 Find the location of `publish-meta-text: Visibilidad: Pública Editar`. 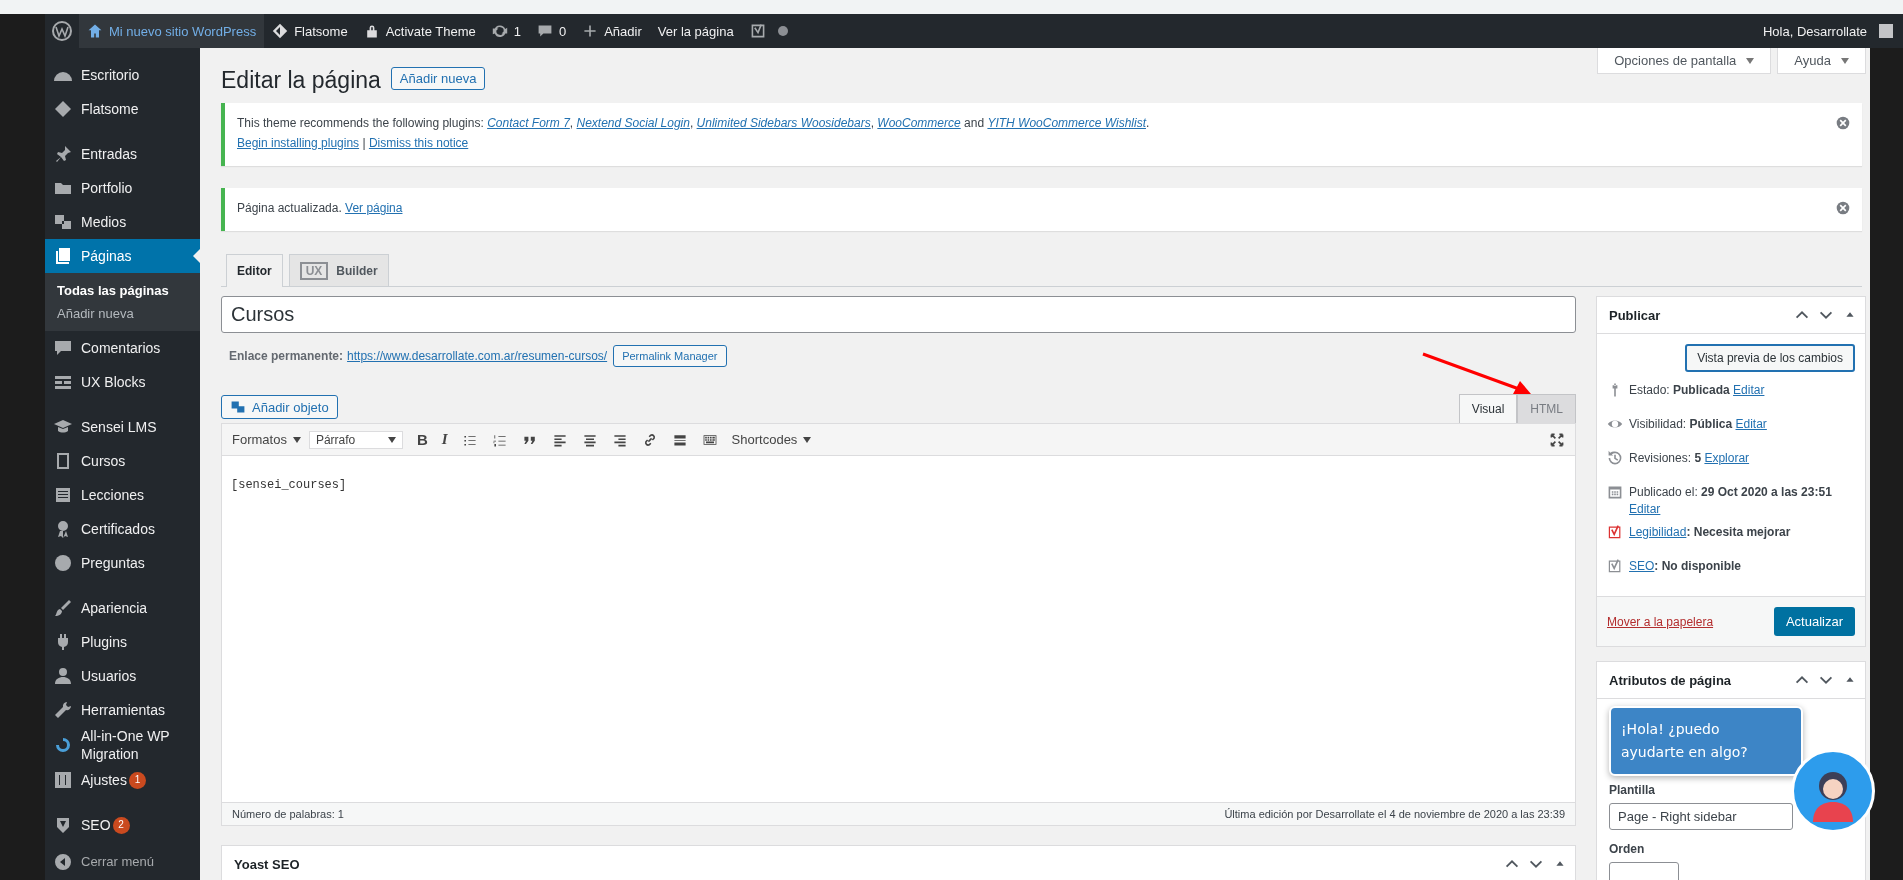

publish-meta-text: Visibilidad: Pública Editar is located at coordinates (1698, 424).